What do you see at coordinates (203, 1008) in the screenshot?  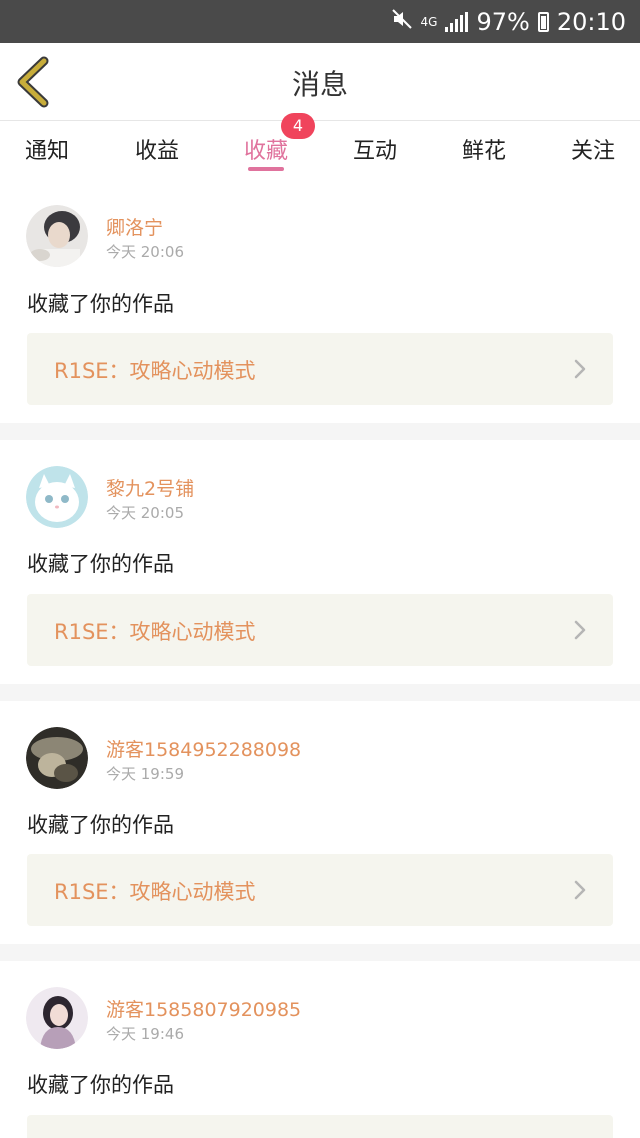 I see `user-name: 游客1585807920985` at bounding box center [203, 1008].